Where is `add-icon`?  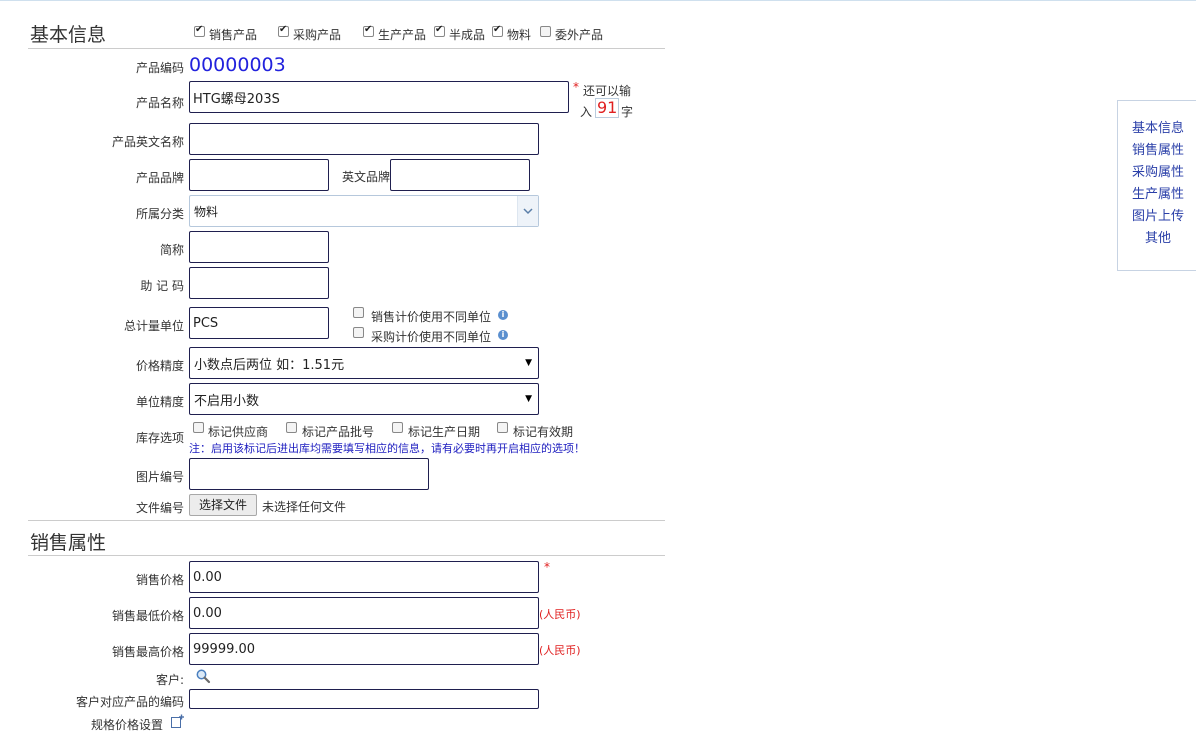
add-icon is located at coordinates (177, 721).